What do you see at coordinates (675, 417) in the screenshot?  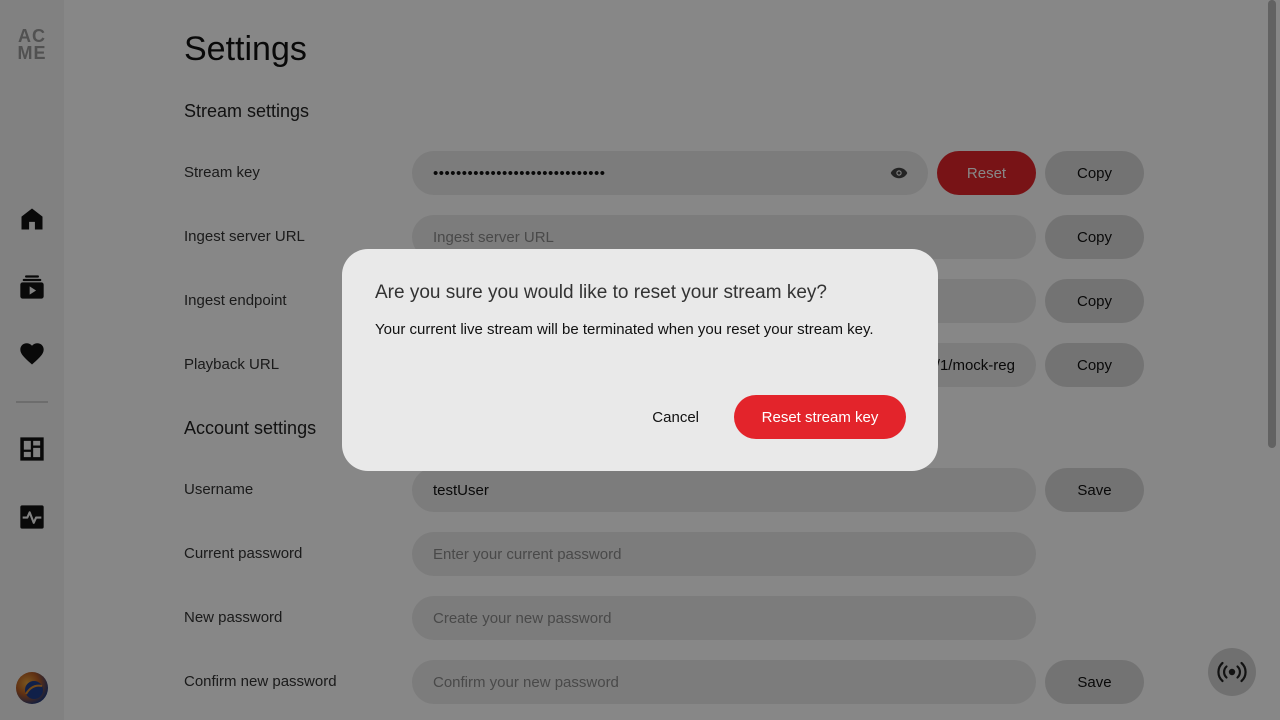 I see `cancel-button: Cancel` at bounding box center [675, 417].